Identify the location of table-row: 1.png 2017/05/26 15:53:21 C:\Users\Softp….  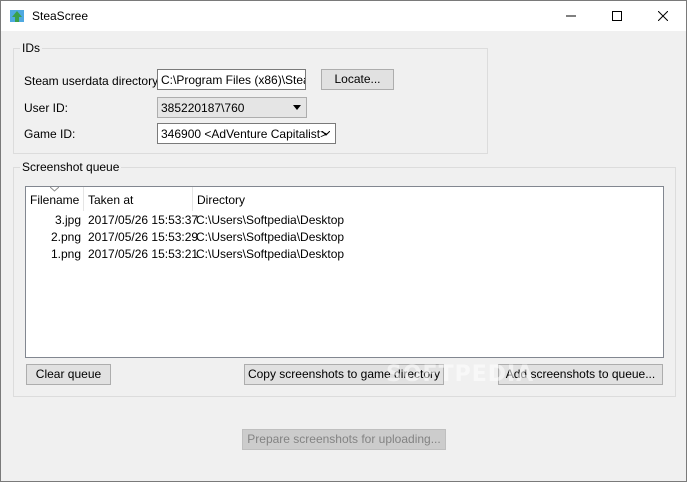
(344, 254).